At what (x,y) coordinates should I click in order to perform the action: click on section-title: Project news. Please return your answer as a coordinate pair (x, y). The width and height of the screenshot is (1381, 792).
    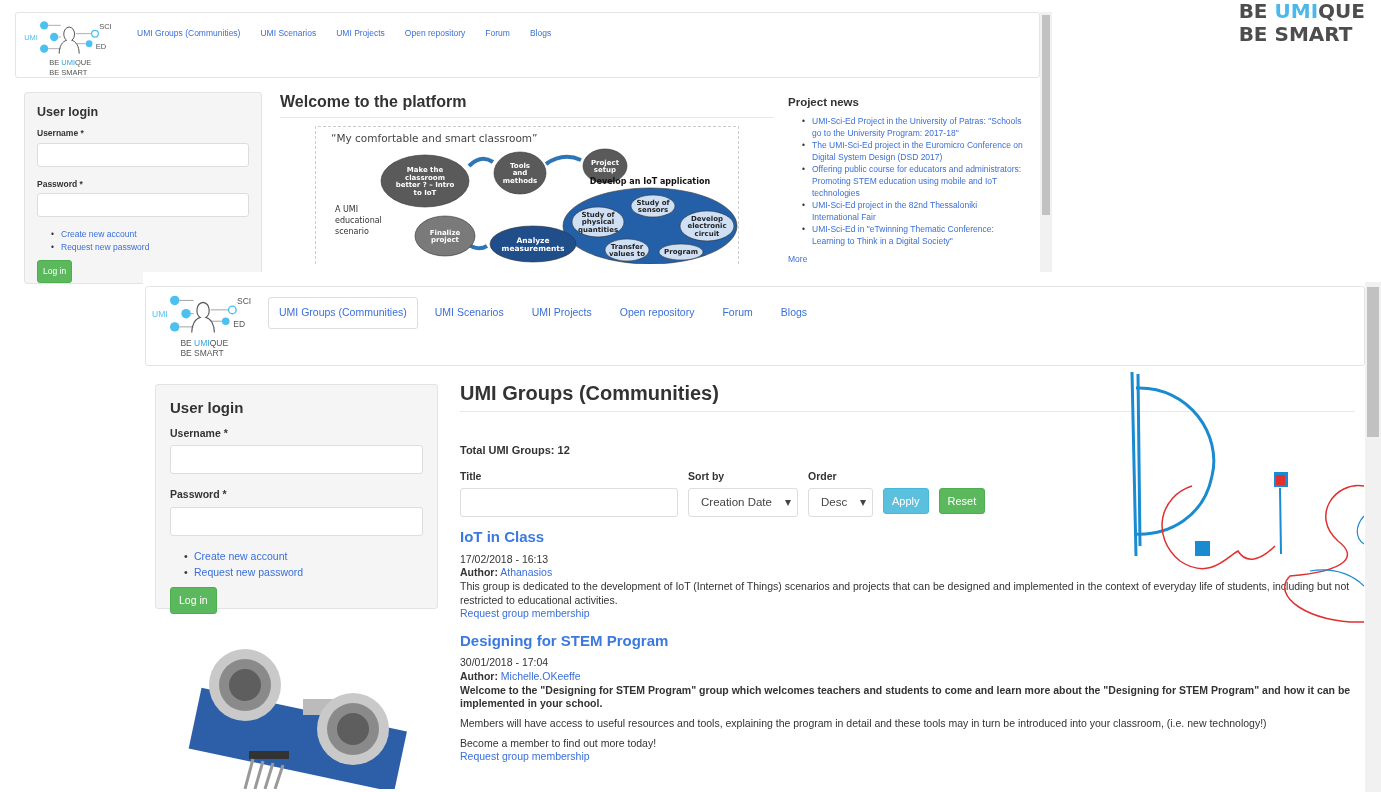
    Looking at the image, I should click on (824, 103).